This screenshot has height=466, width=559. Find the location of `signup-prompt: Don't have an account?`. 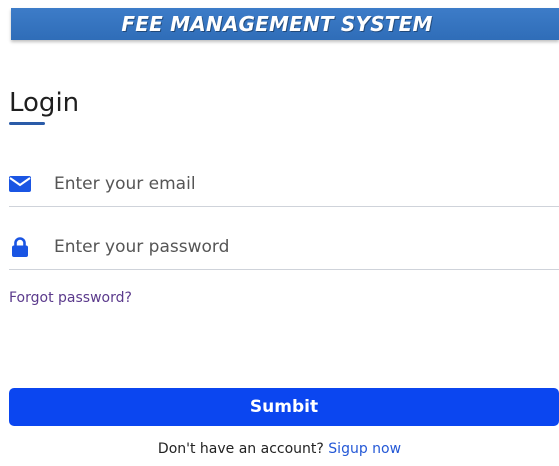

signup-prompt: Don't have an account? is located at coordinates (240, 449).